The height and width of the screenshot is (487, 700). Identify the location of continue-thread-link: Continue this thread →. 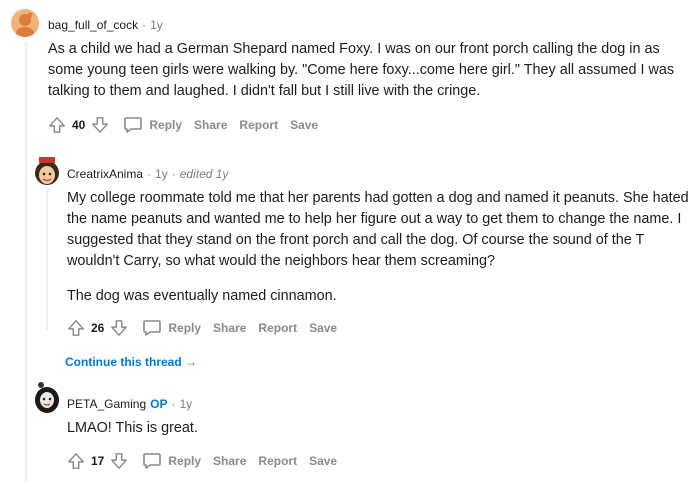
(131, 362).